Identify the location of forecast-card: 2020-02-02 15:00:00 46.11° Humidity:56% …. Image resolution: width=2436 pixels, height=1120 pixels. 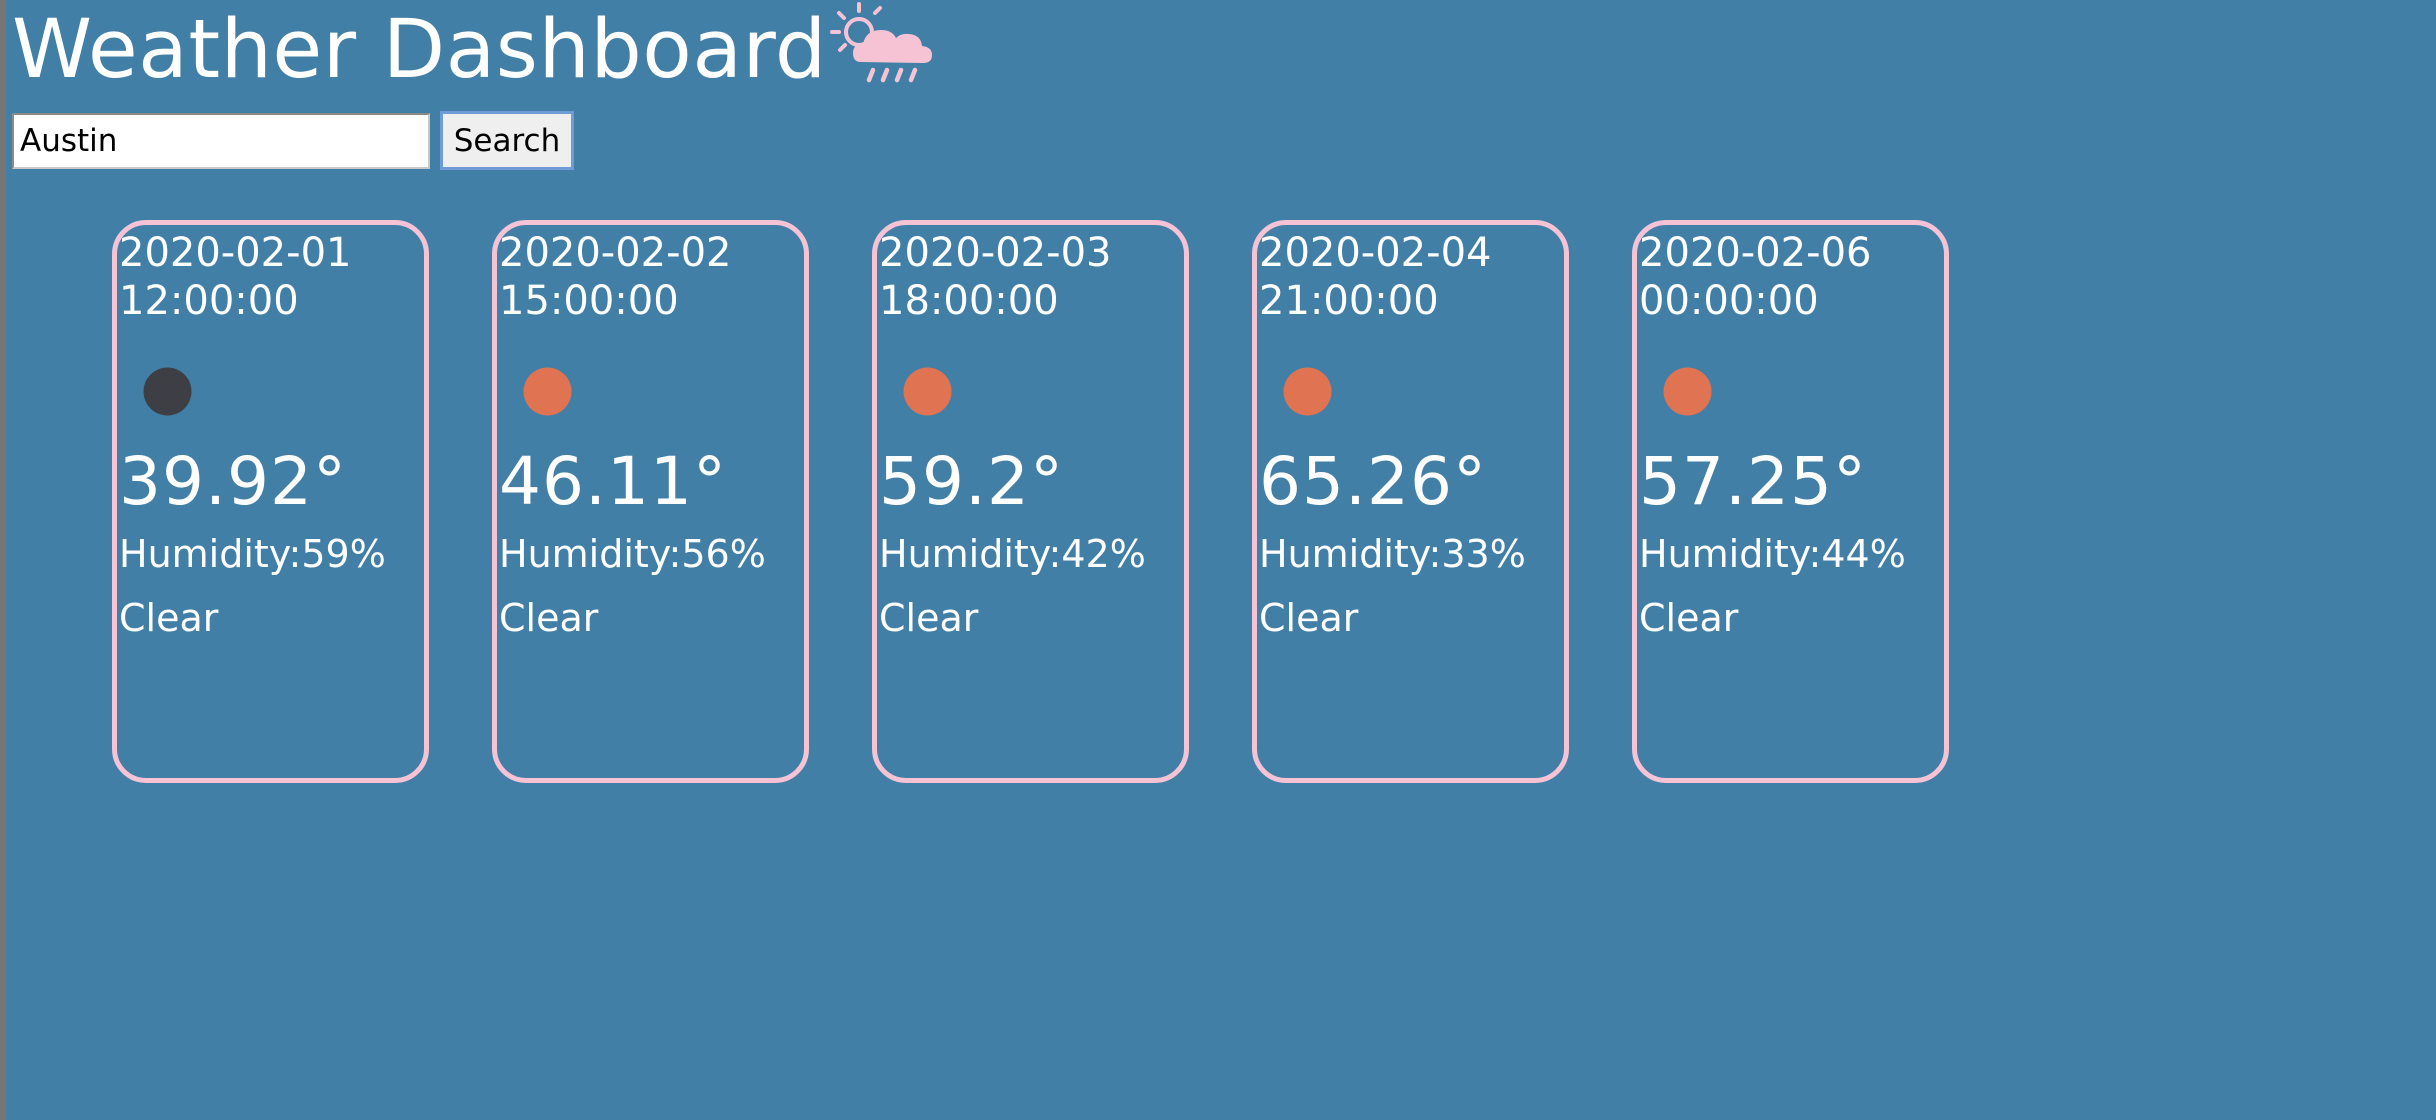
(650, 501).